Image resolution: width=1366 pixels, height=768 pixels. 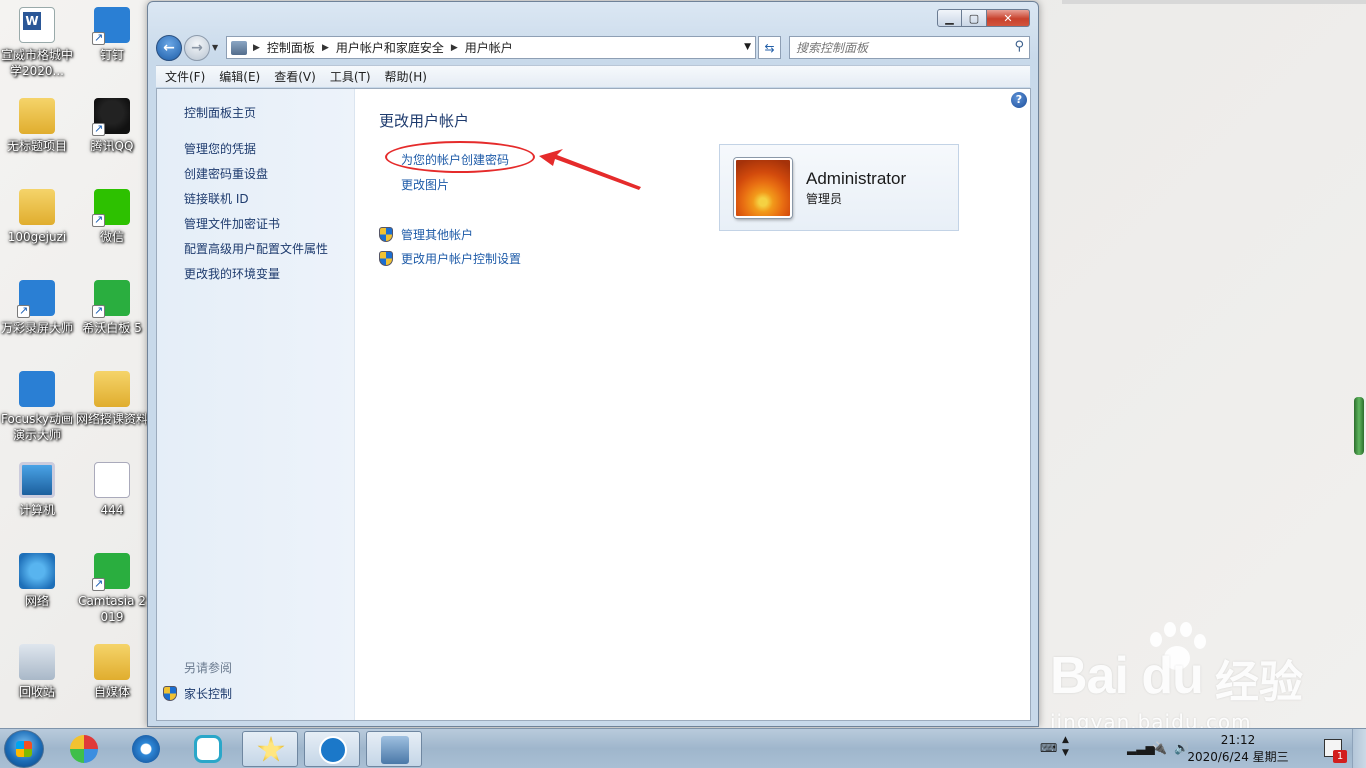 I want to click on search-icon: ⚲, so click(x=1019, y=46).